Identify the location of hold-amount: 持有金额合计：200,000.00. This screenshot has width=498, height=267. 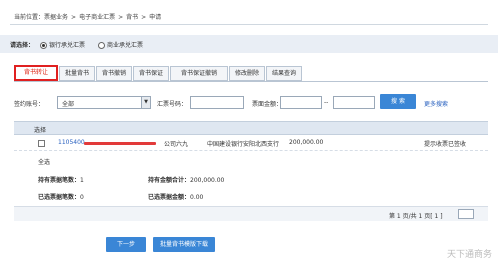
(186, 179).